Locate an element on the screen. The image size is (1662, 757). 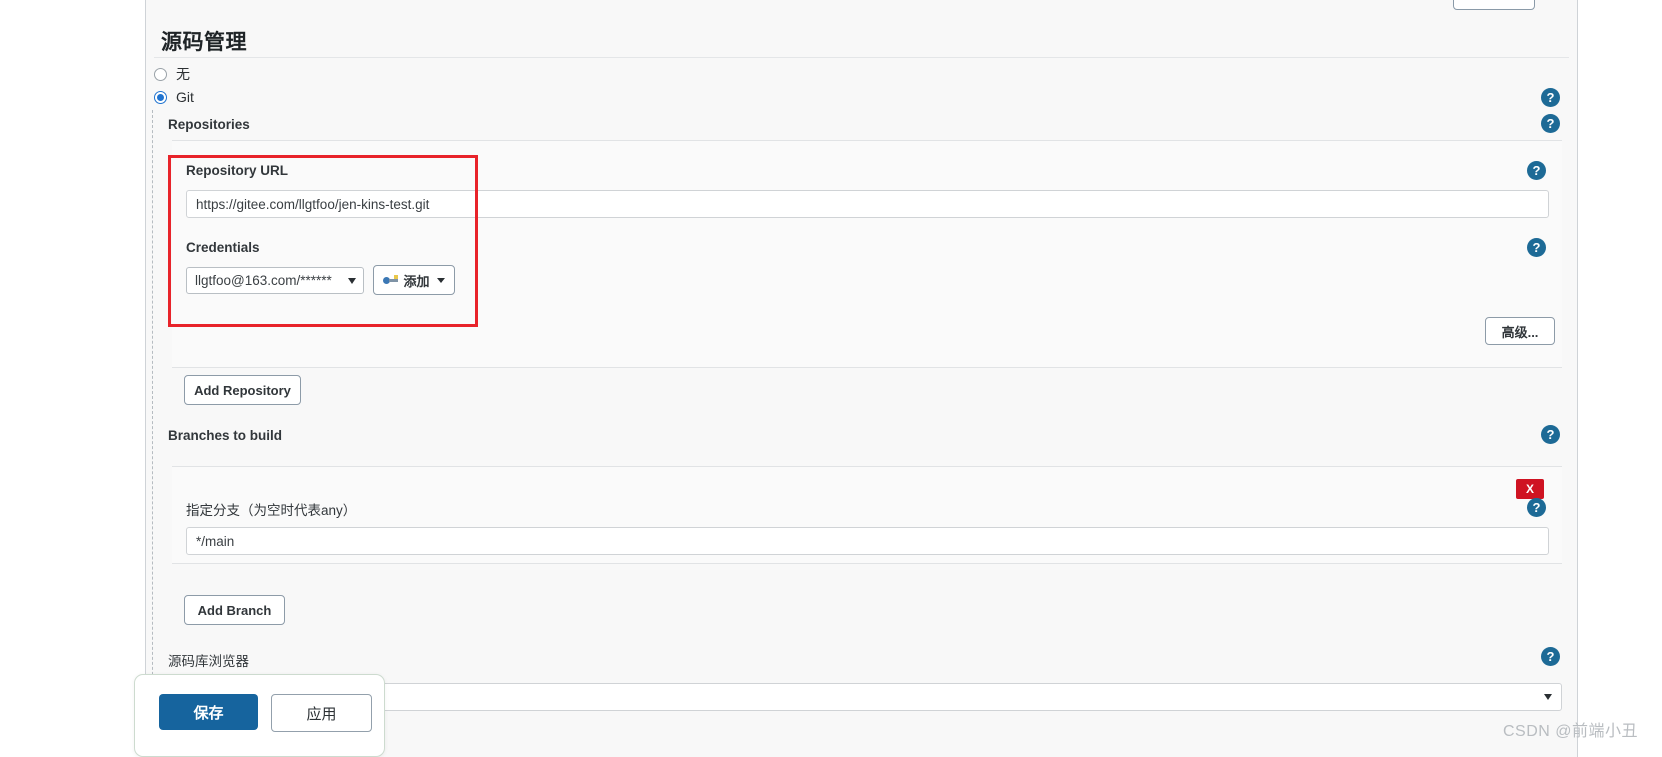
apply-button: 应用 is located at coordinates (321, 713).